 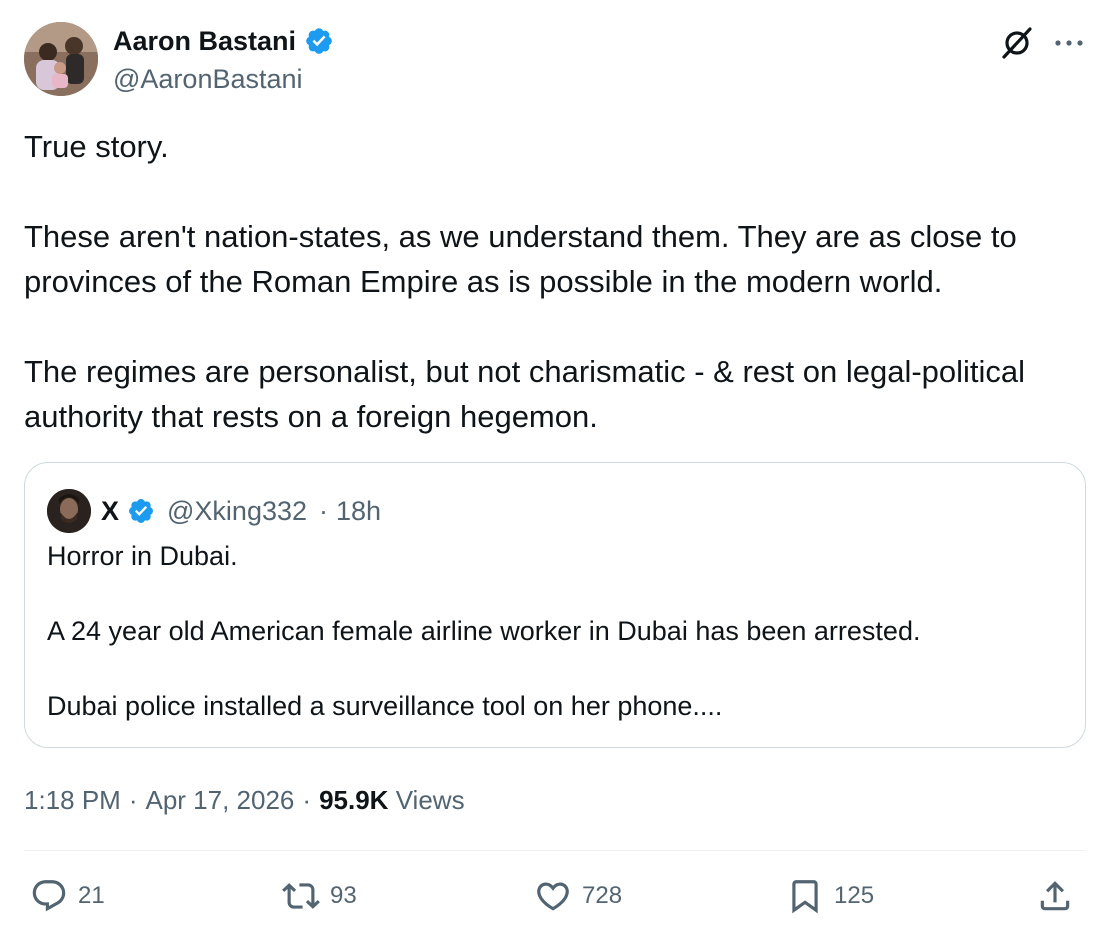 I want to click on quoted-author-avatar-image, so click(x=69, y=511).